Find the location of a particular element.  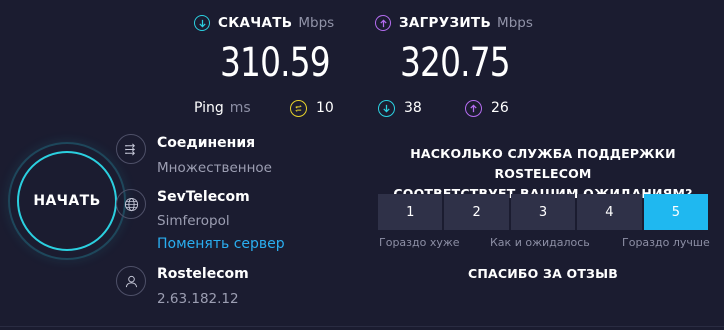

provider-ip: 2.63.182.12 is located at coordinates (198, 299).